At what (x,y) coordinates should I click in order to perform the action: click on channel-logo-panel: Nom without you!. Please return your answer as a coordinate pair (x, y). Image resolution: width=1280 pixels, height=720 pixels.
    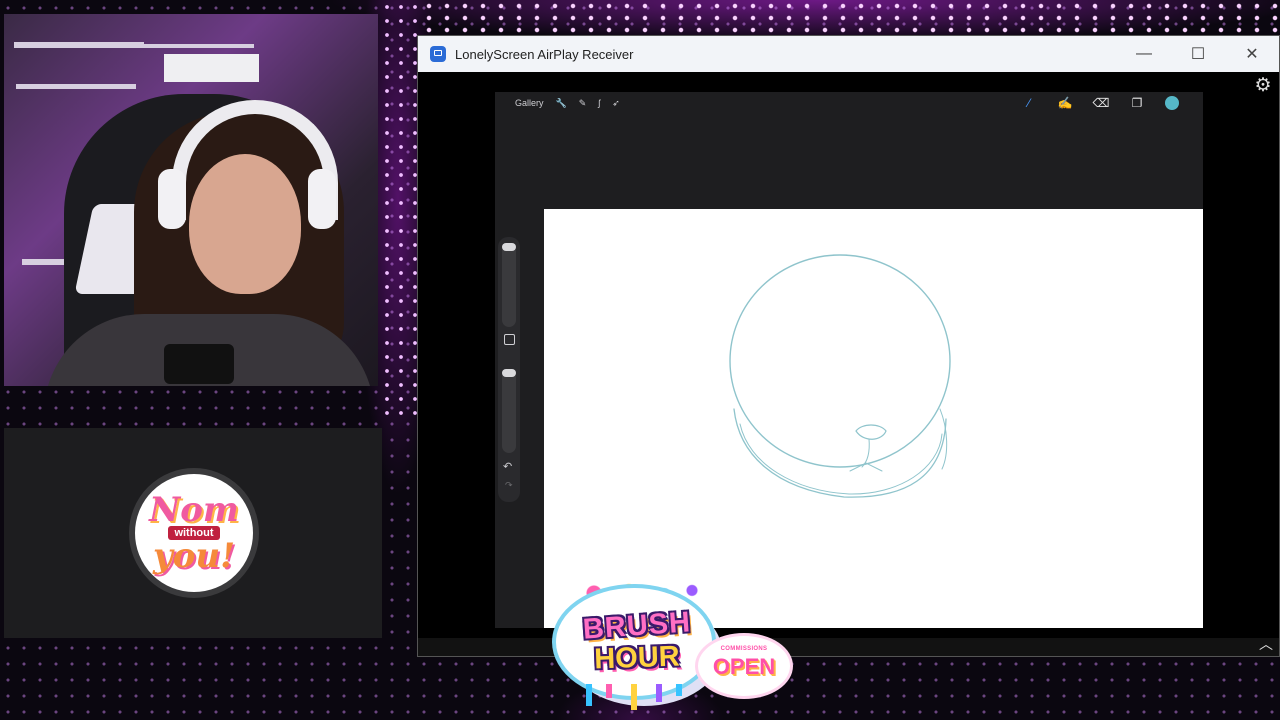
    Looking at the image, I should click on (193, 533).